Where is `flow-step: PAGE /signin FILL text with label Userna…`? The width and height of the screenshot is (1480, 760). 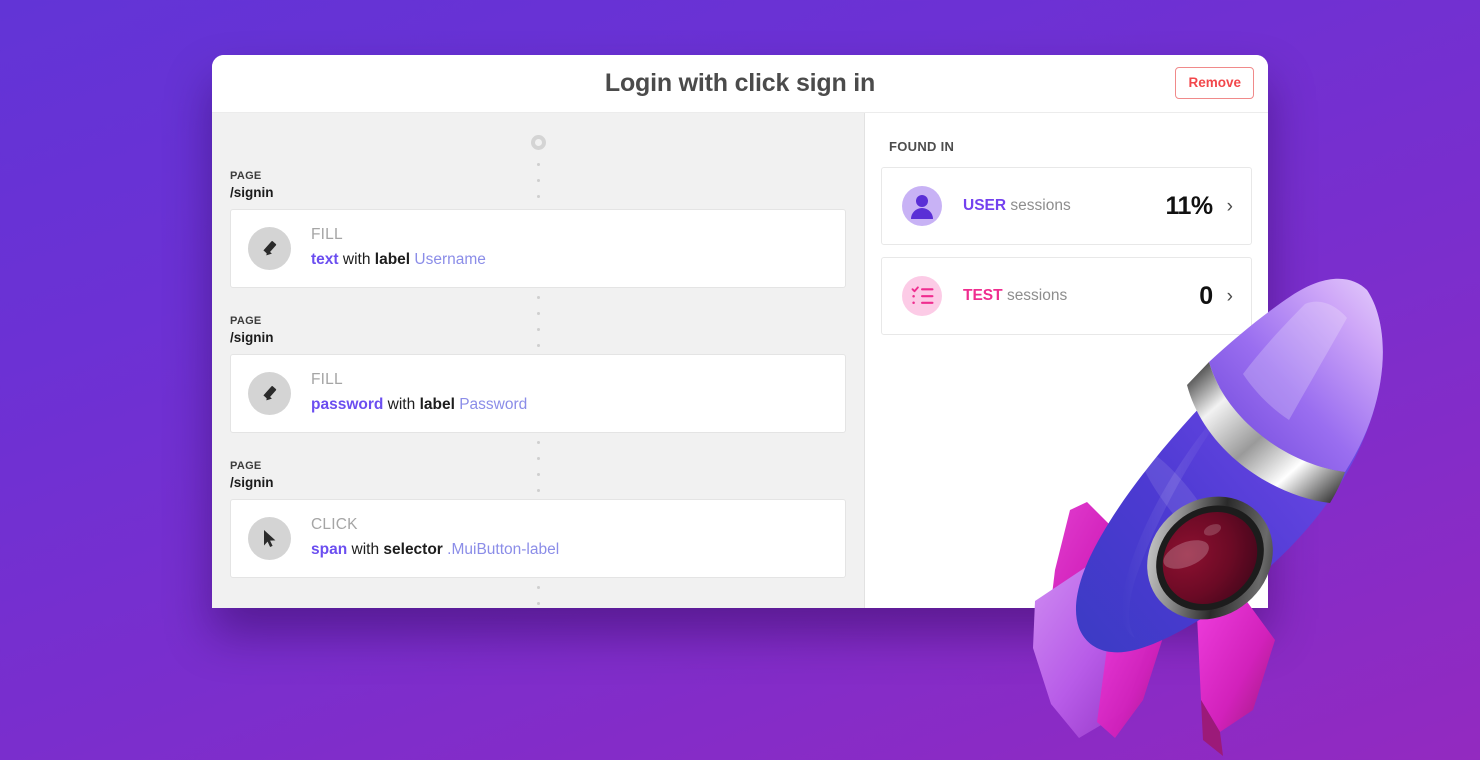 flow-step: PAGE /signin FILL text with label Userna… is located at coordinates (538, 228).